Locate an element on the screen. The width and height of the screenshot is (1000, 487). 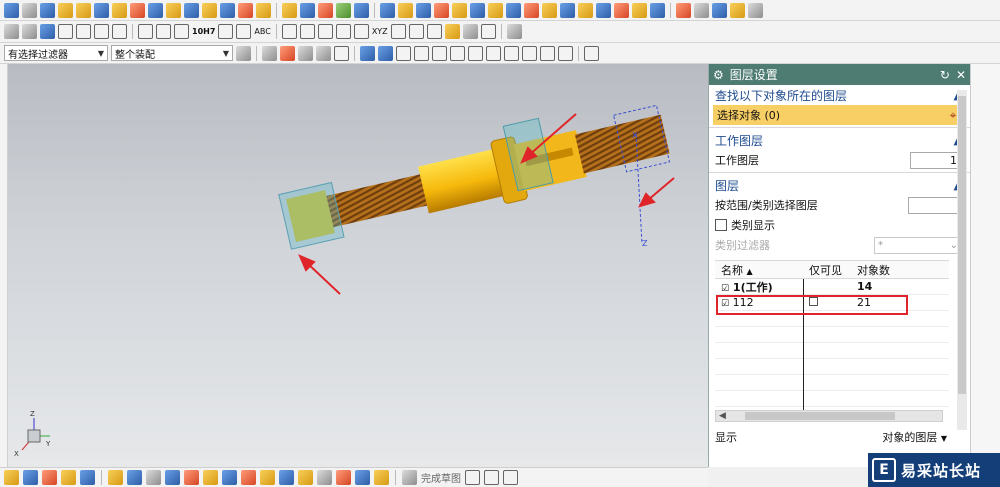
rib-icon is located at coordinates (549, 10).